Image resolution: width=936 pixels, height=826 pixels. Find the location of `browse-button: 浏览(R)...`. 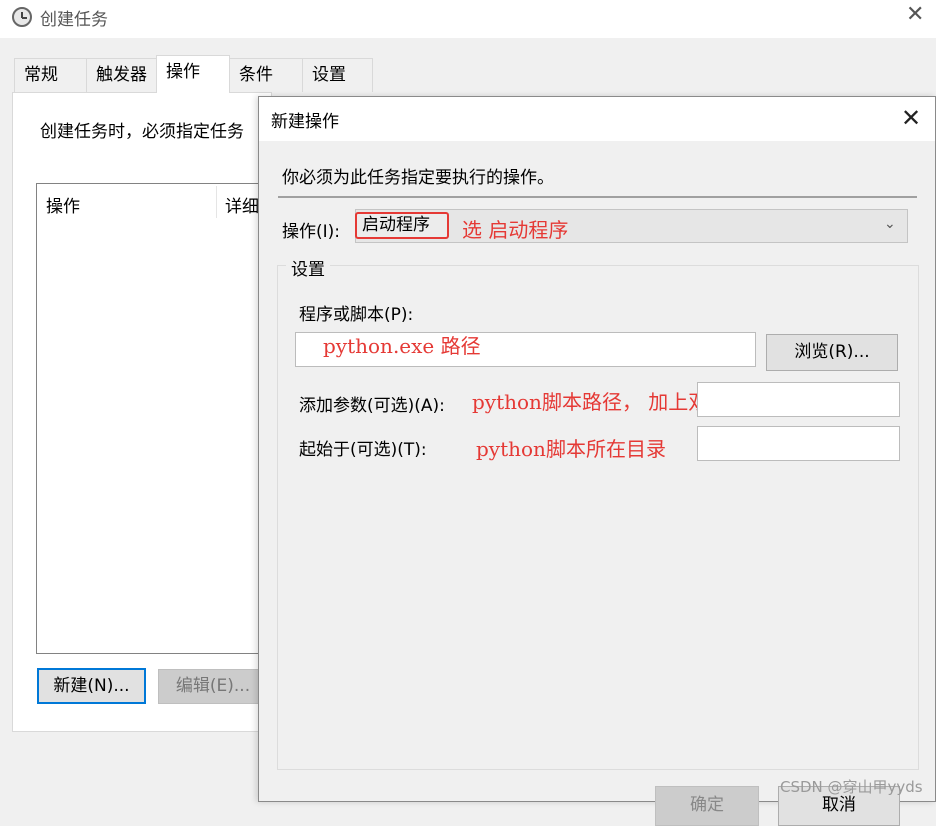

browse-button: 浏览(R)... is located at coordinates (832, 352).